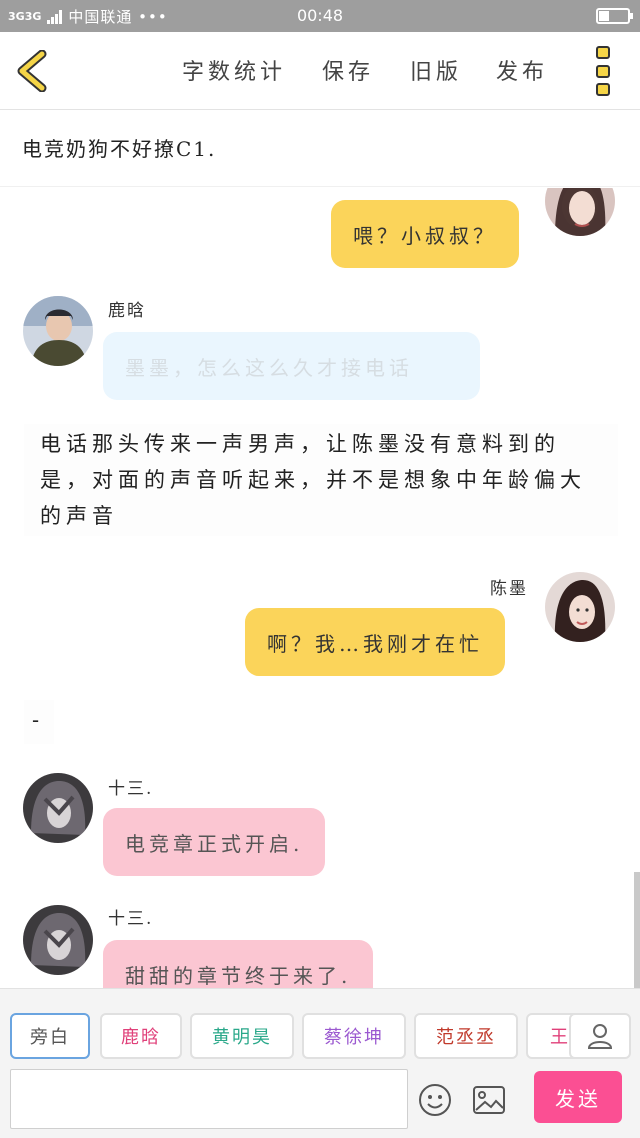 This screenshot has width=640, height=1138. Describe the element at coordinates (58, 331) in the screenshot. I see `avatar-luhan` at that location.